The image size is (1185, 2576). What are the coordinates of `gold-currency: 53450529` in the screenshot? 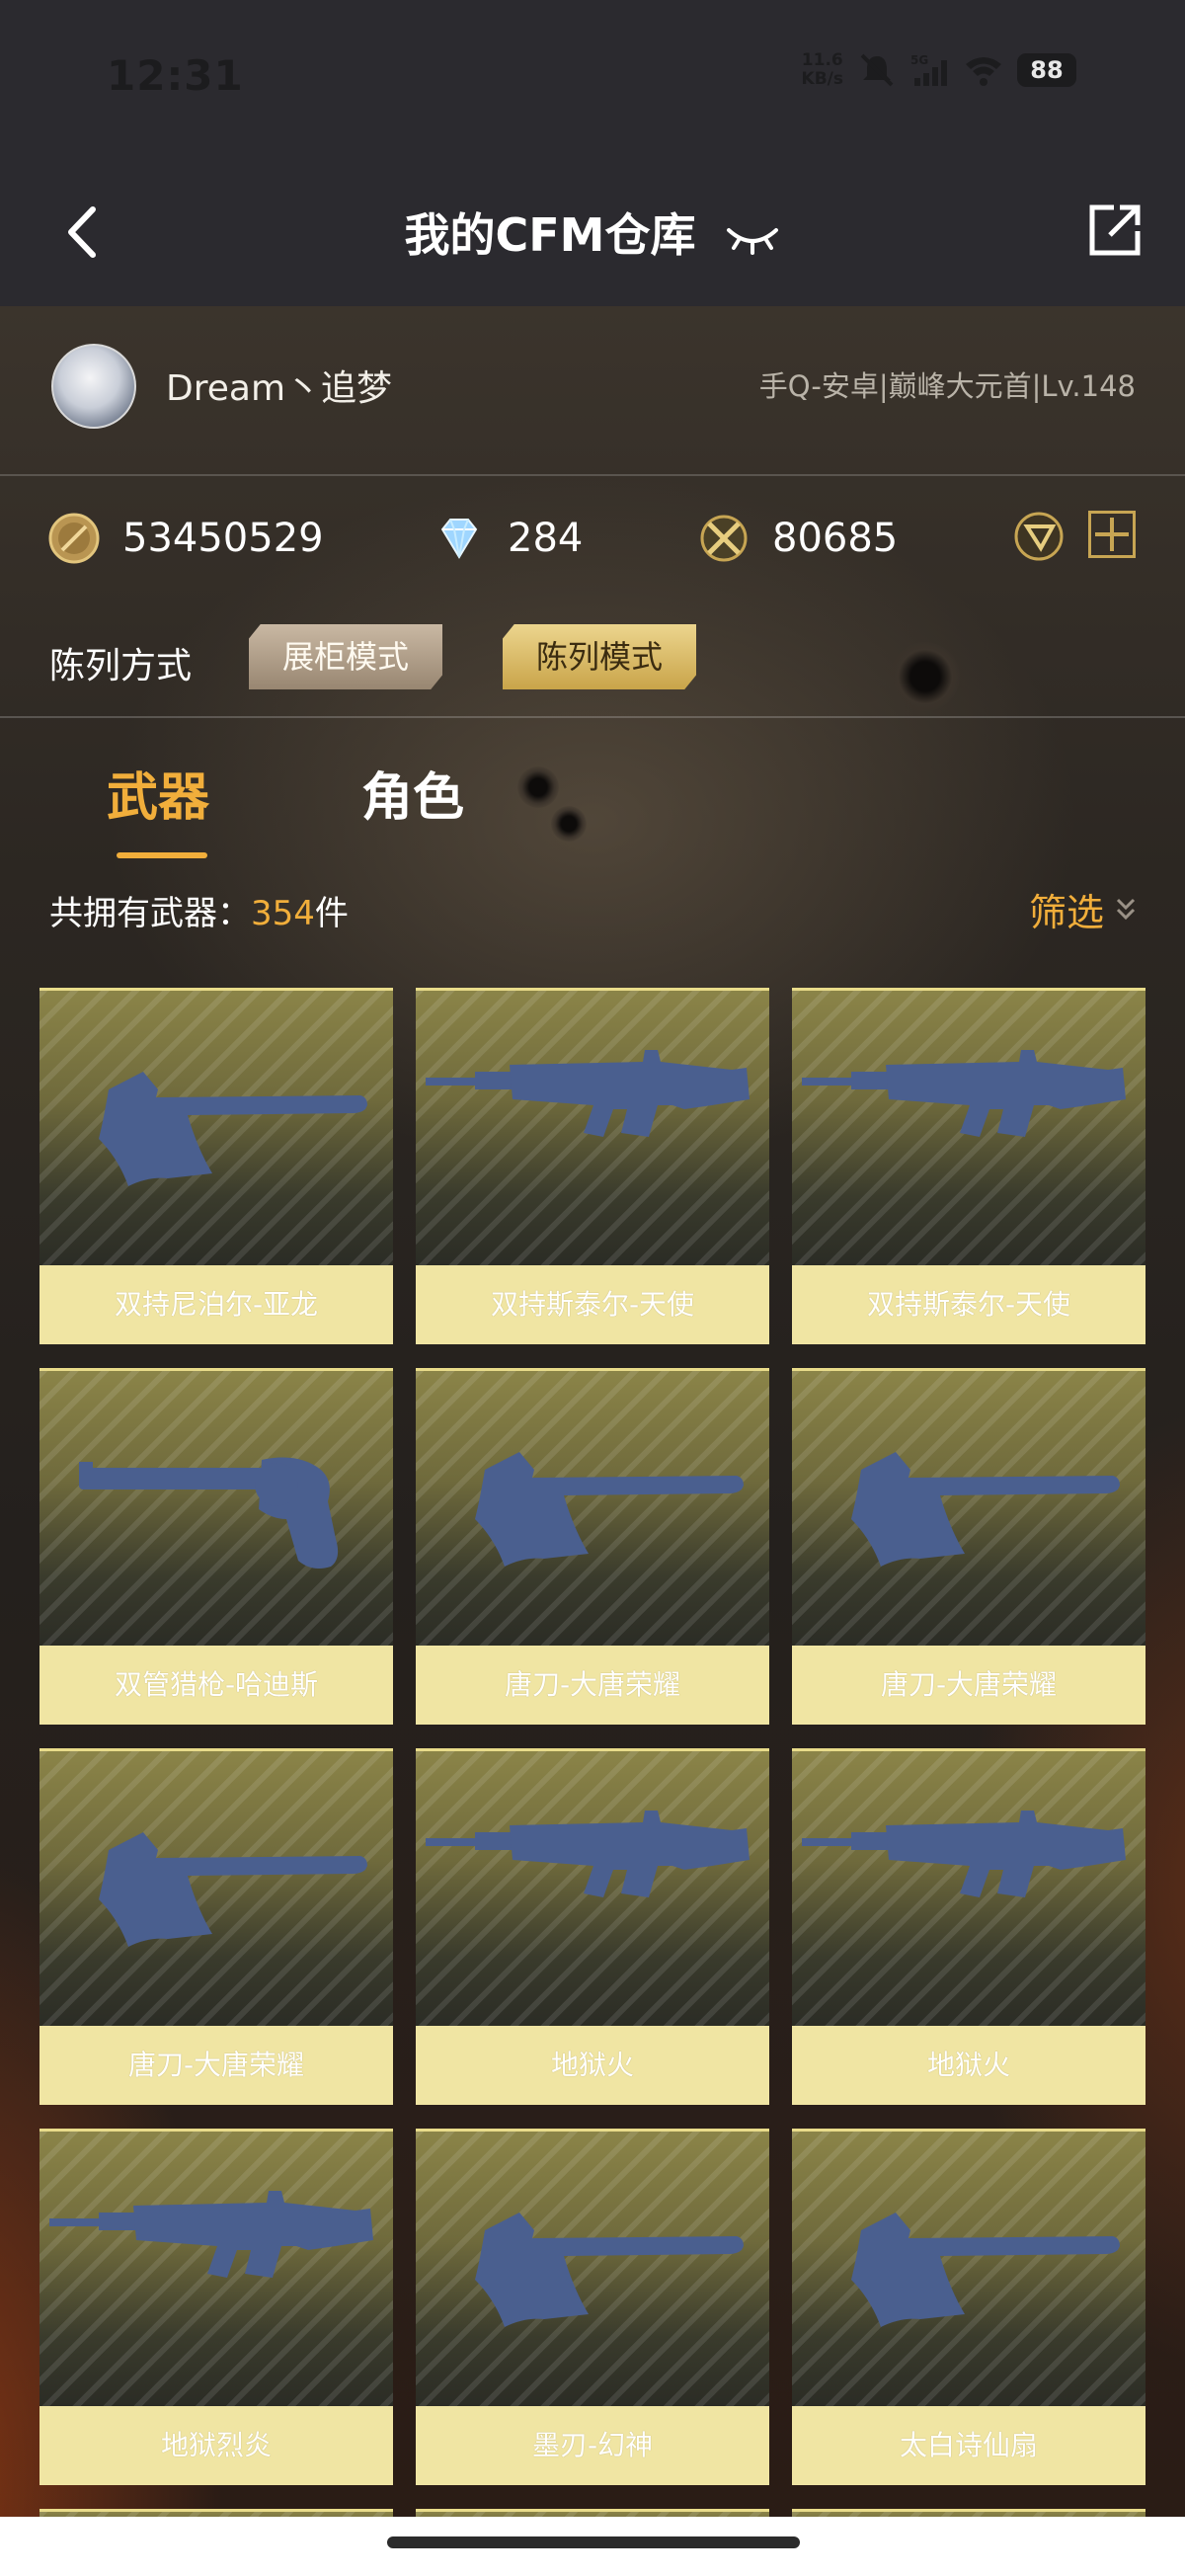 It's located at (186, 538).